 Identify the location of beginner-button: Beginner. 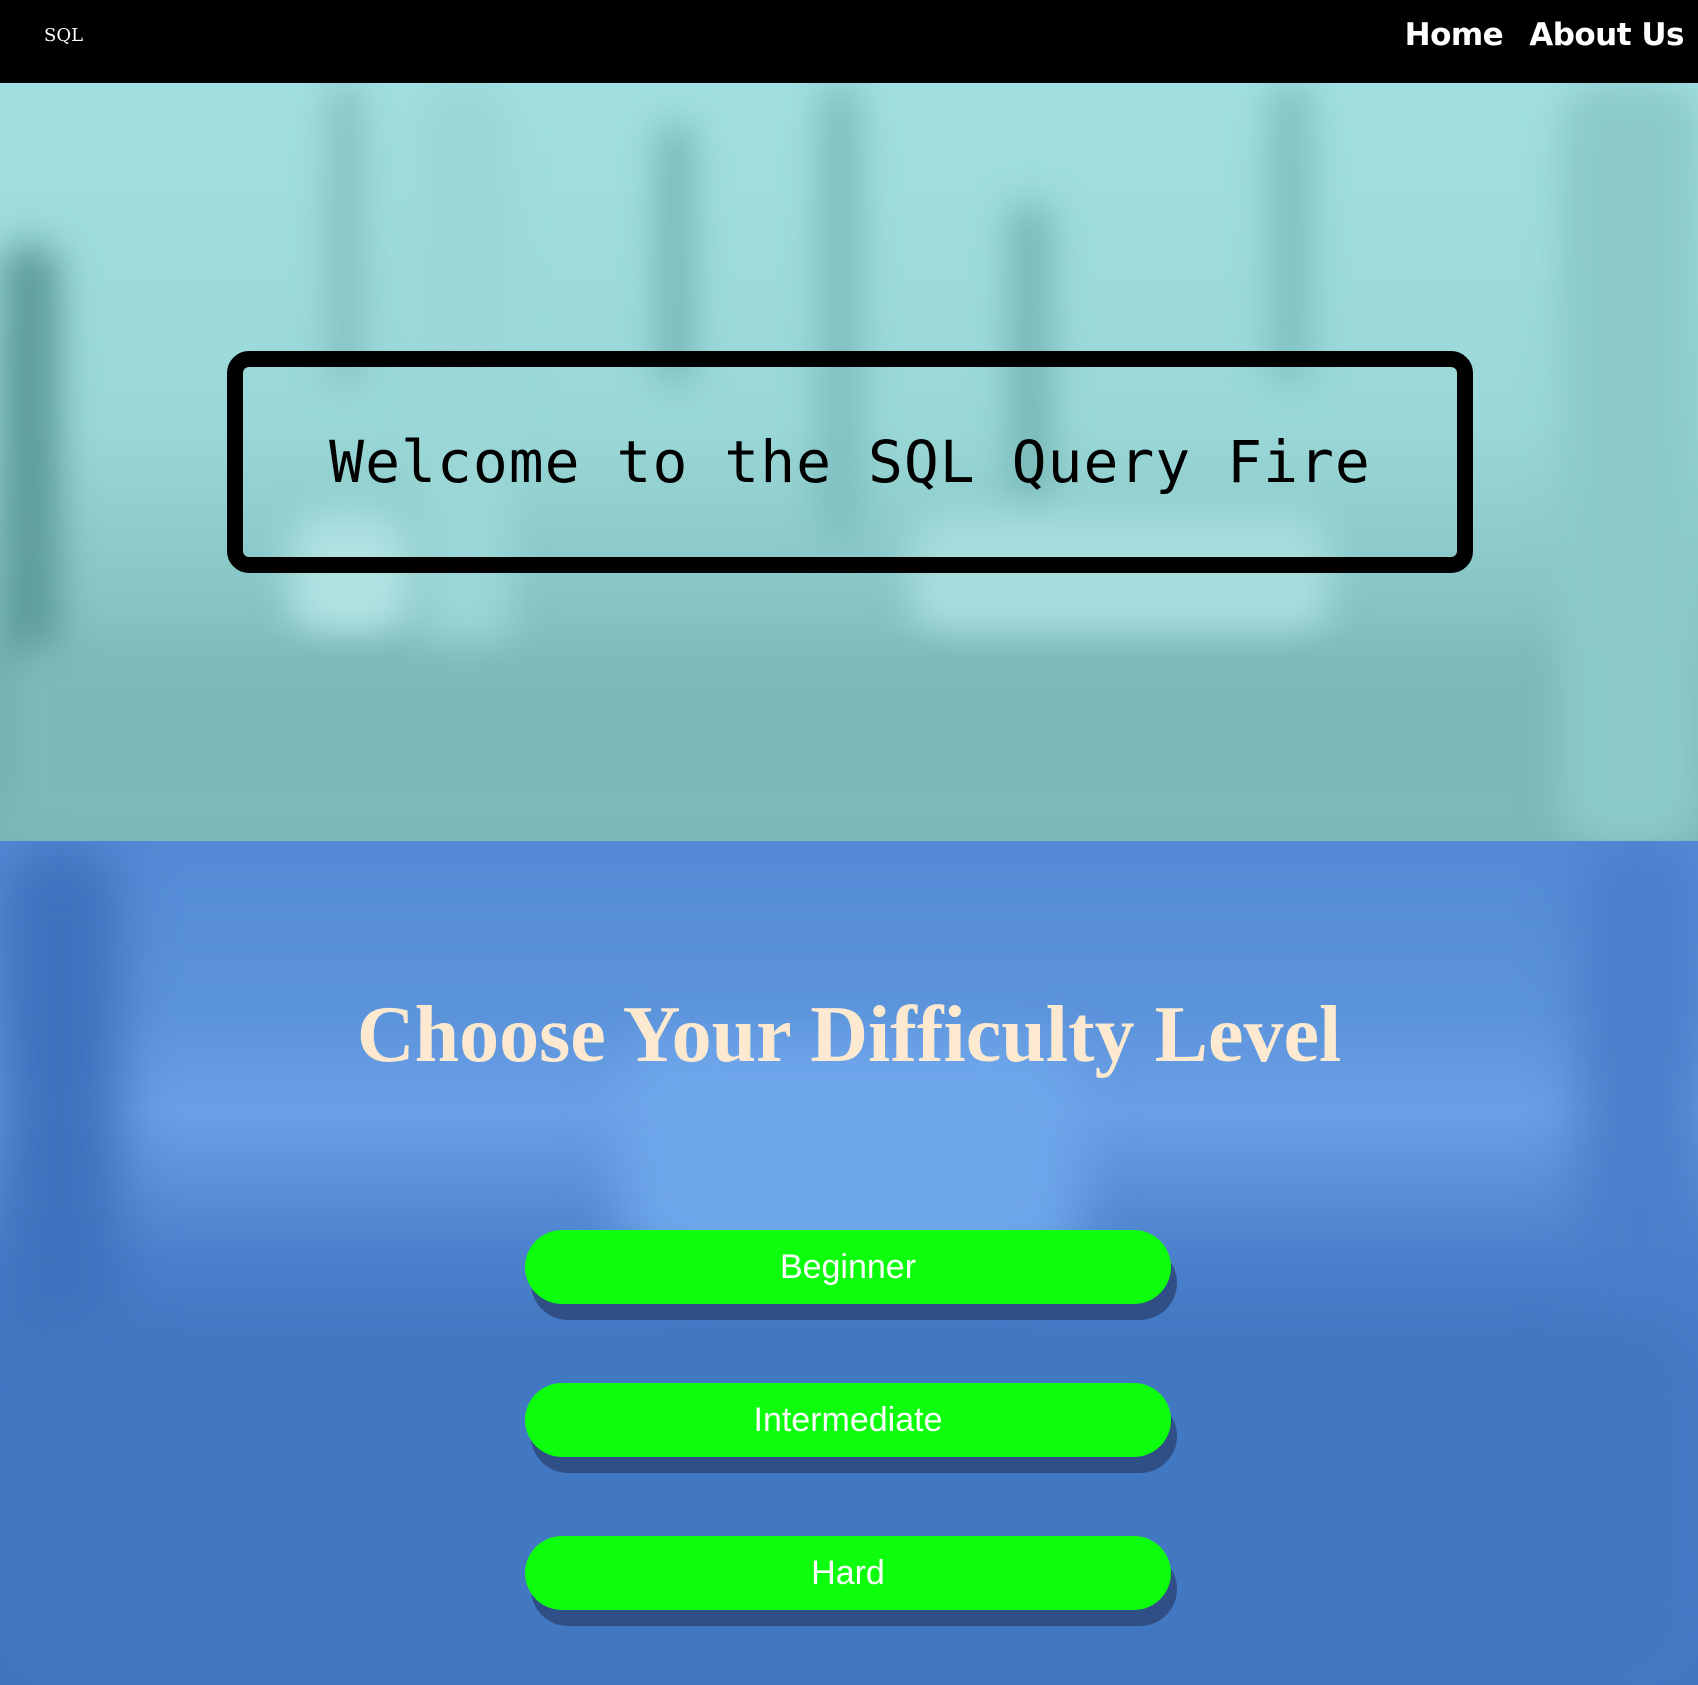
(848, 1267).